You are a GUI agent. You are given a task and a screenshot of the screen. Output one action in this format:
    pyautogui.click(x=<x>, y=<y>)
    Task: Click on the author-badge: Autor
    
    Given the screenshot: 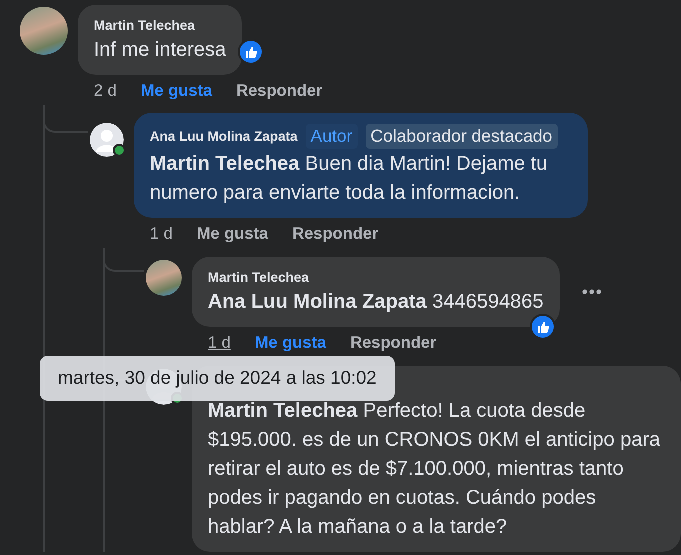 What is the action you would take?
    pyautogui.click(x=332, y=136)
    